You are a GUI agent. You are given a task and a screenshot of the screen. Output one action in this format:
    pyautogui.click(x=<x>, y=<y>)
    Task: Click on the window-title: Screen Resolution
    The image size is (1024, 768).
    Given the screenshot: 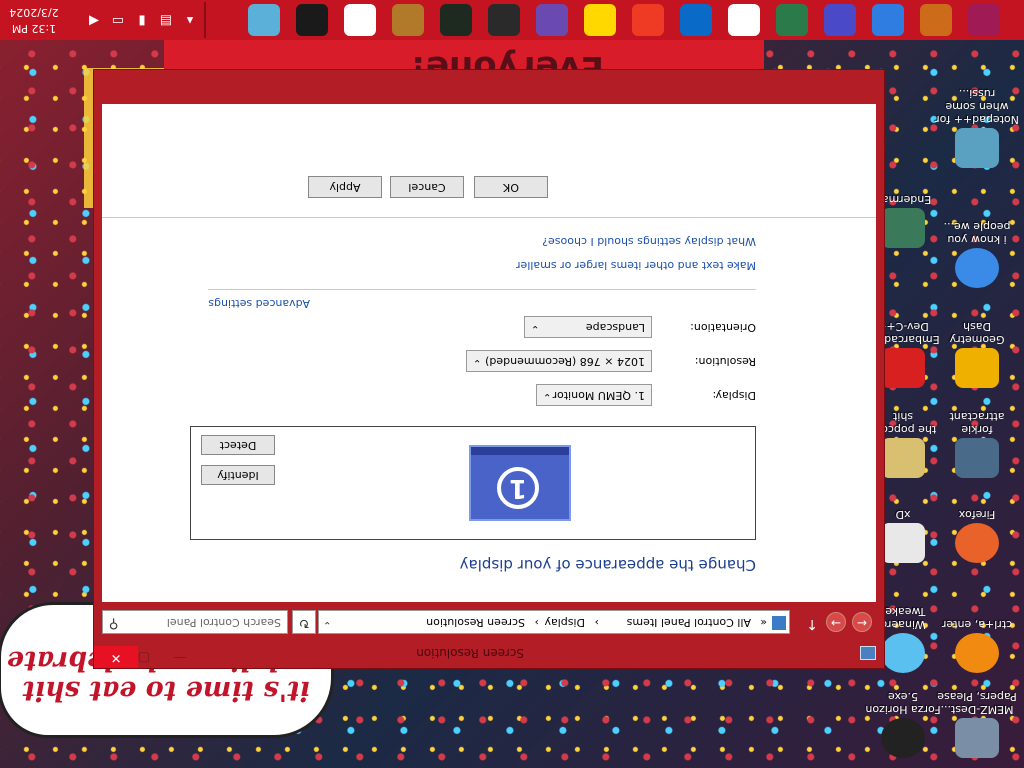 What is the action you would take?
    pyautogui.click(x=470, y=653)
    